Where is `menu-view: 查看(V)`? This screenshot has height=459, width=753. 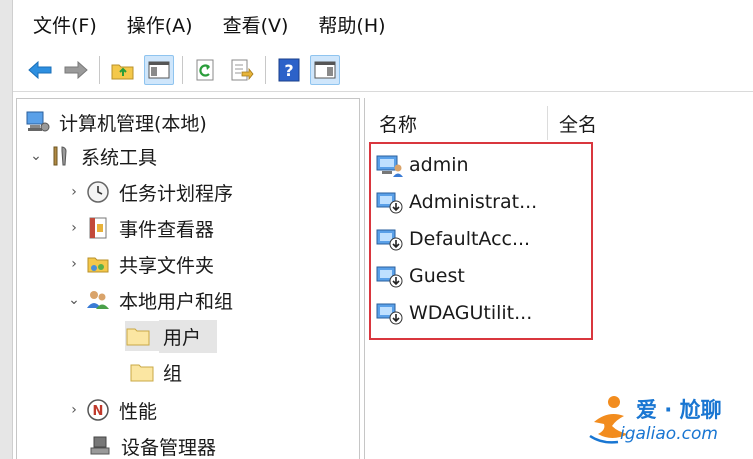 menu-view: 查看(V) is located at coordinates (256, 24).